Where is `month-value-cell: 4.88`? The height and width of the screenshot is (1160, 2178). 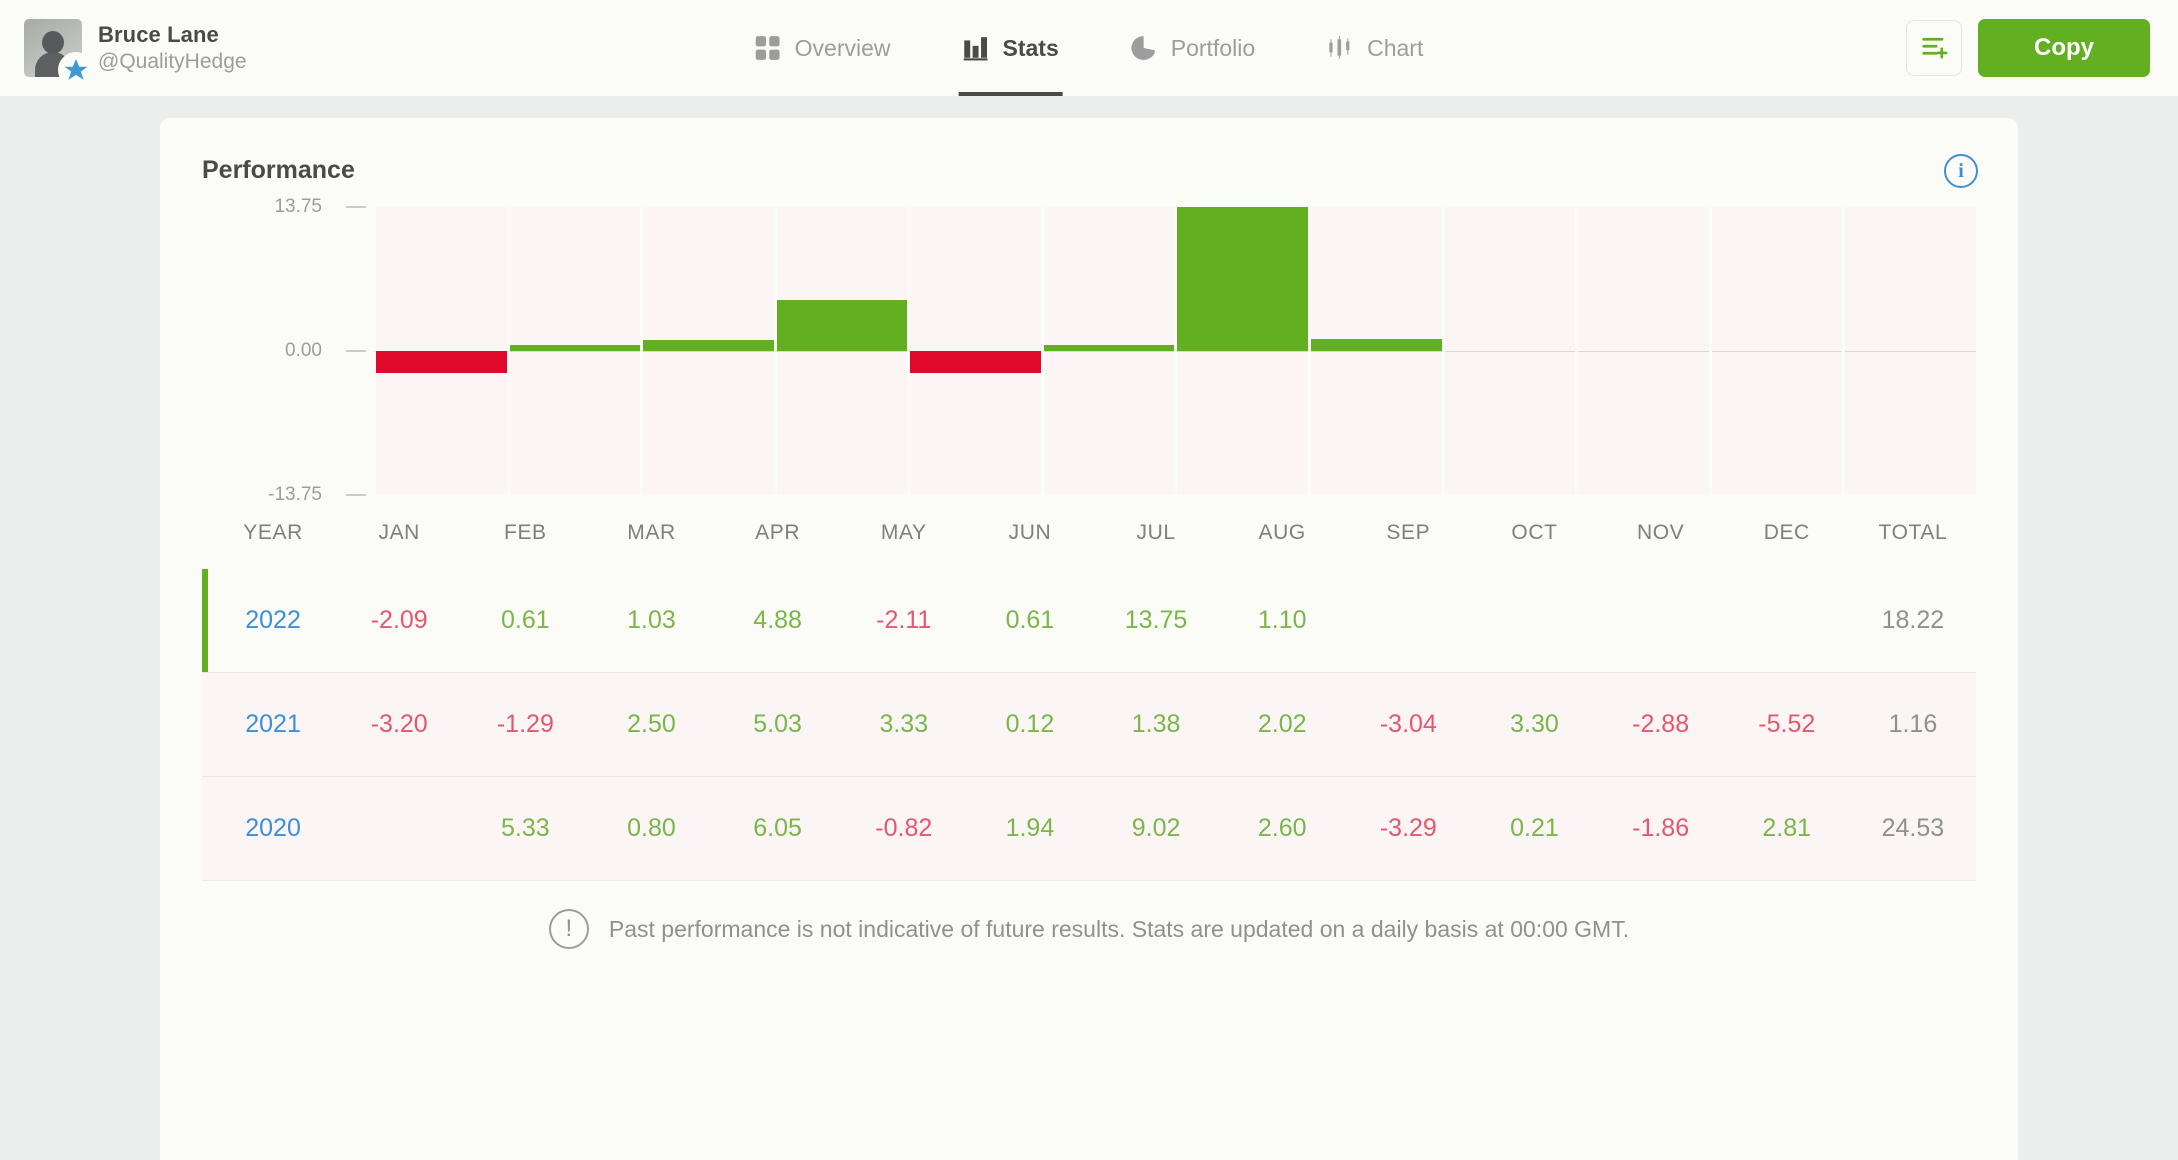 month-value-cell: 4.88 is located at coordinates (777, 620).